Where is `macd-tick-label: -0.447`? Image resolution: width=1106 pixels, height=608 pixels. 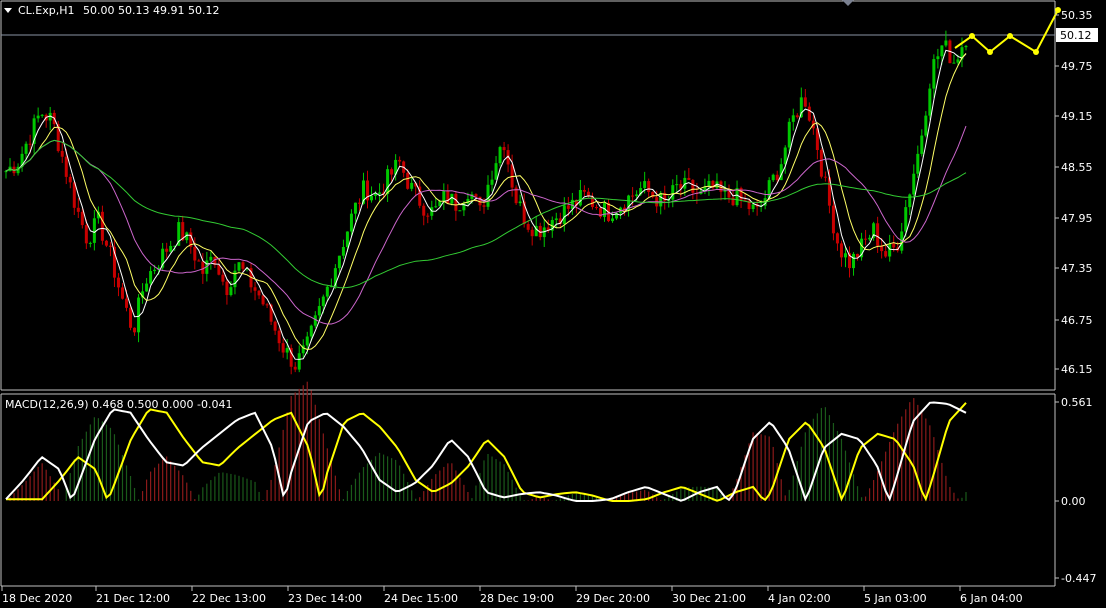
macd-tick-label: -0.447 is located at coordinates (1078, 578).